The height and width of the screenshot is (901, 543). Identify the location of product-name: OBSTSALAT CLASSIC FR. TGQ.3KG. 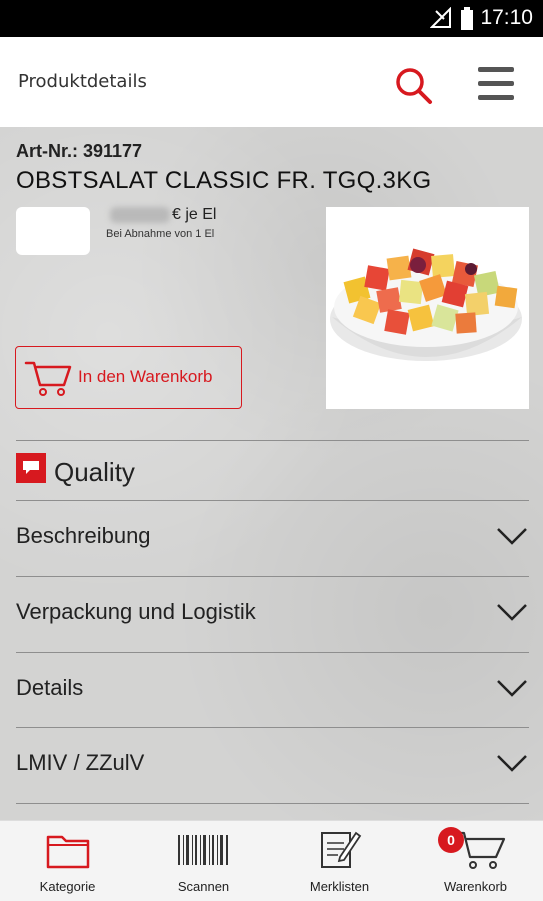
(224, 180).